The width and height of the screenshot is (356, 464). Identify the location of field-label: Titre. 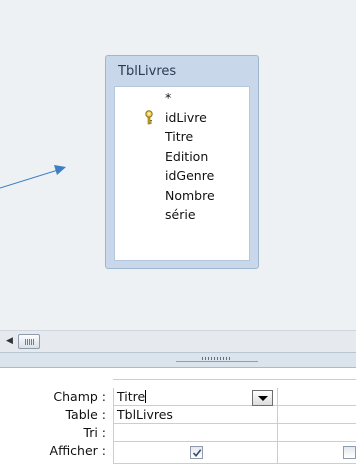
(179, 136).